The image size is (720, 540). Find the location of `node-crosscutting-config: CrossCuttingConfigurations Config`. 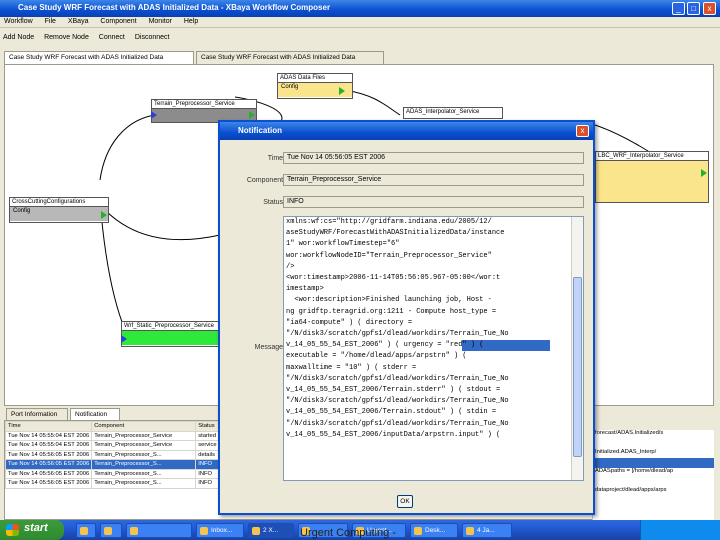

node-crosscutting-config: CrossCuttingConfigurations Config is located at coordinates (59, 210).